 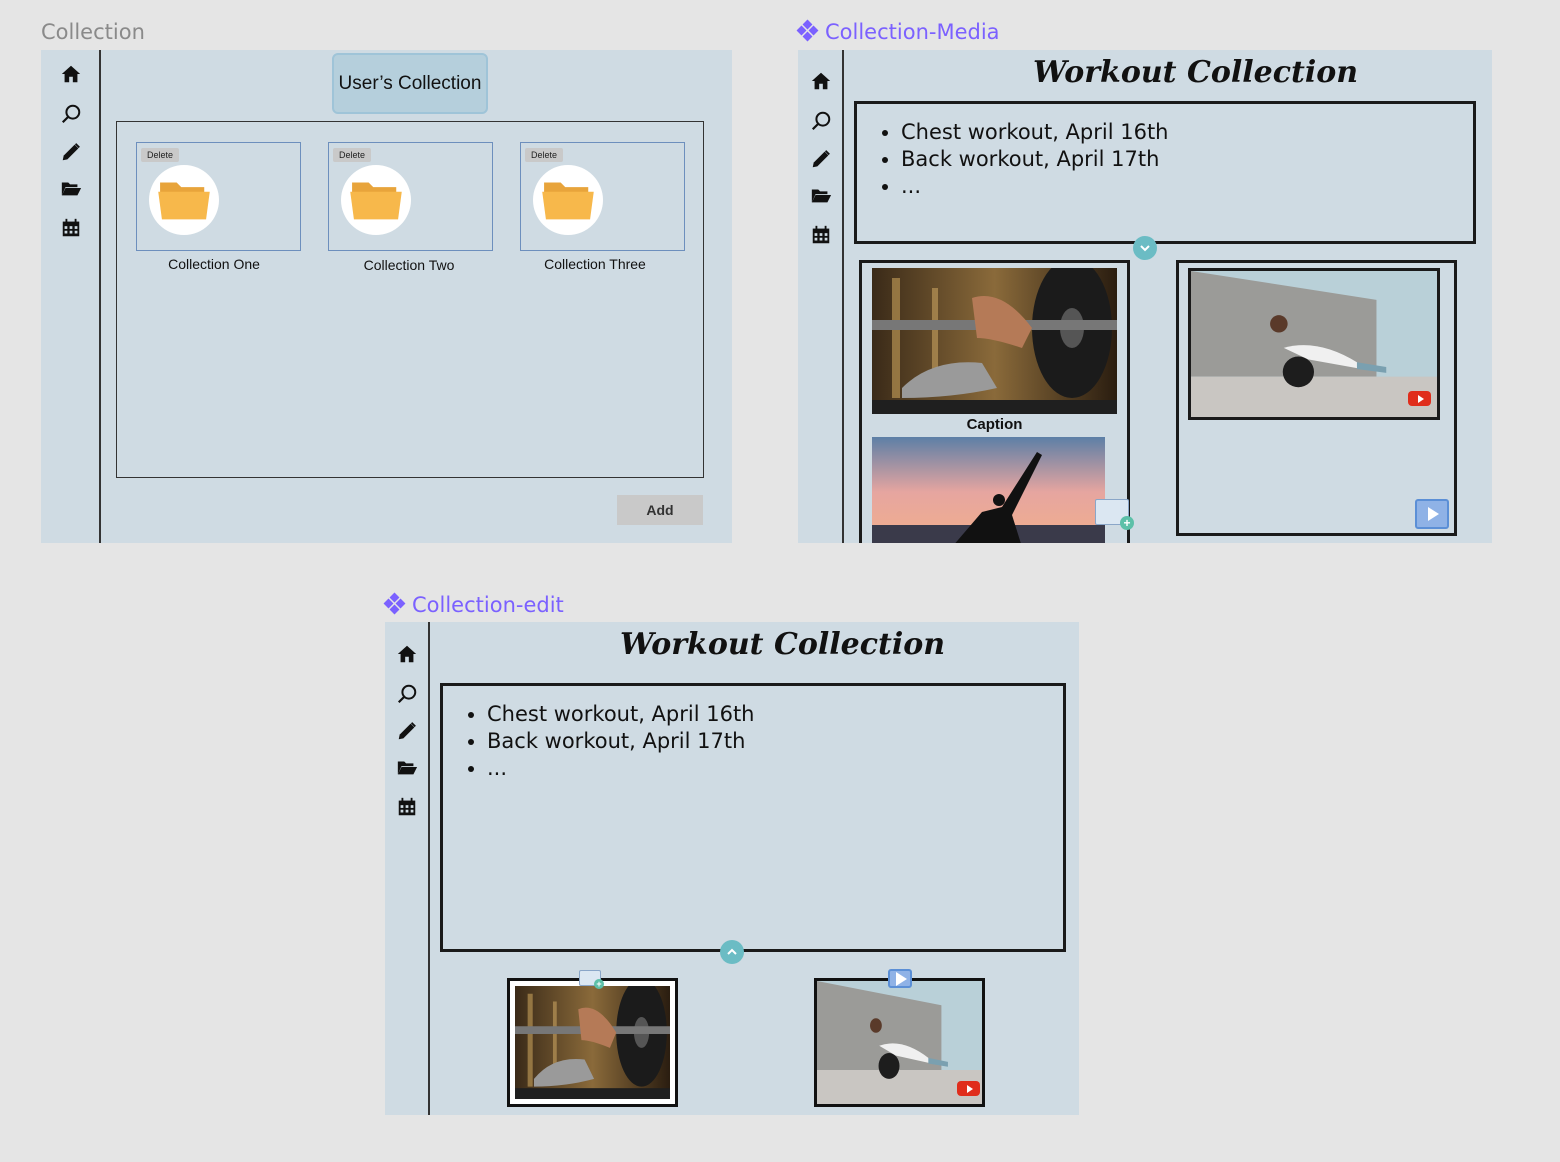 What do you see at coordinates (732, 952) in the screenshot?
I see `collapse-chevron-up-icon` at bounding box center [732, 952].